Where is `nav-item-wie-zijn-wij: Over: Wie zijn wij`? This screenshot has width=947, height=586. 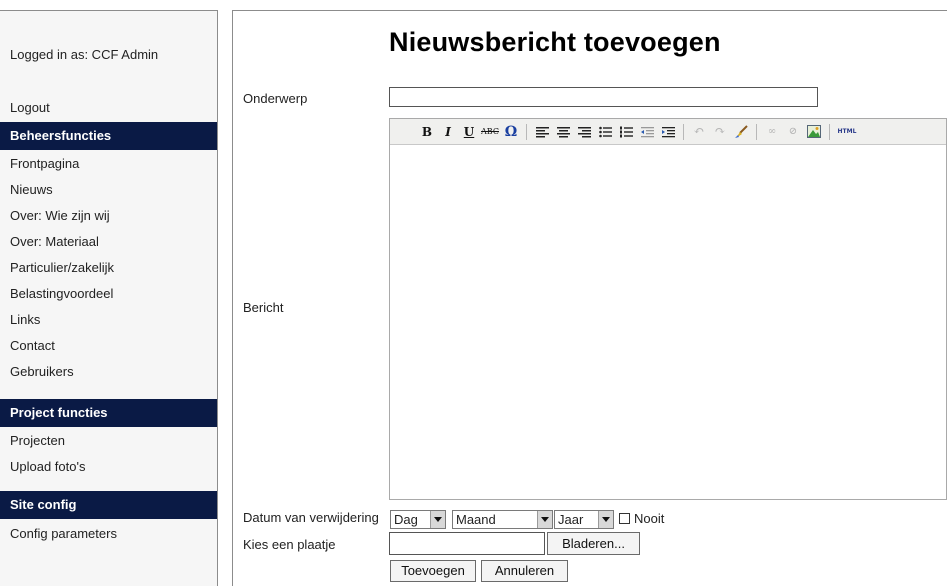
nav-item-wie-zijn-wij: Over: Wie zijn wij is located at coordinates (108, 216).